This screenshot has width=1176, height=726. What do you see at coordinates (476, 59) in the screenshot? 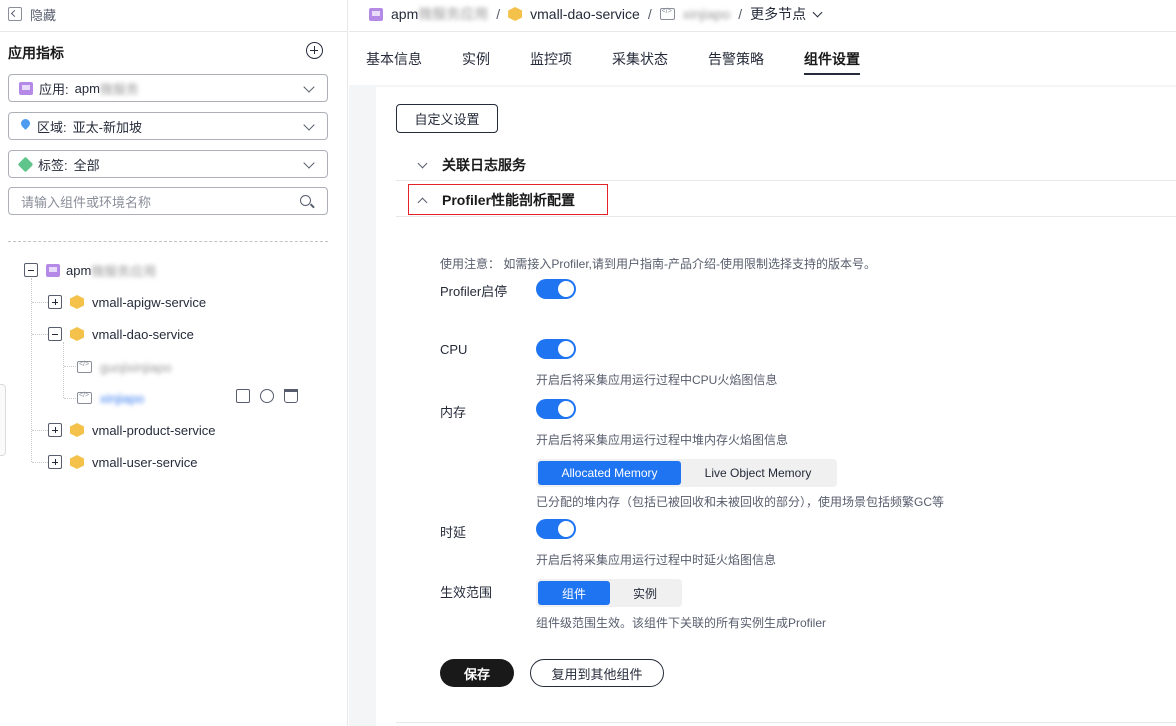
I see `tab-instances: 实例` at bounding box center [476, 59].